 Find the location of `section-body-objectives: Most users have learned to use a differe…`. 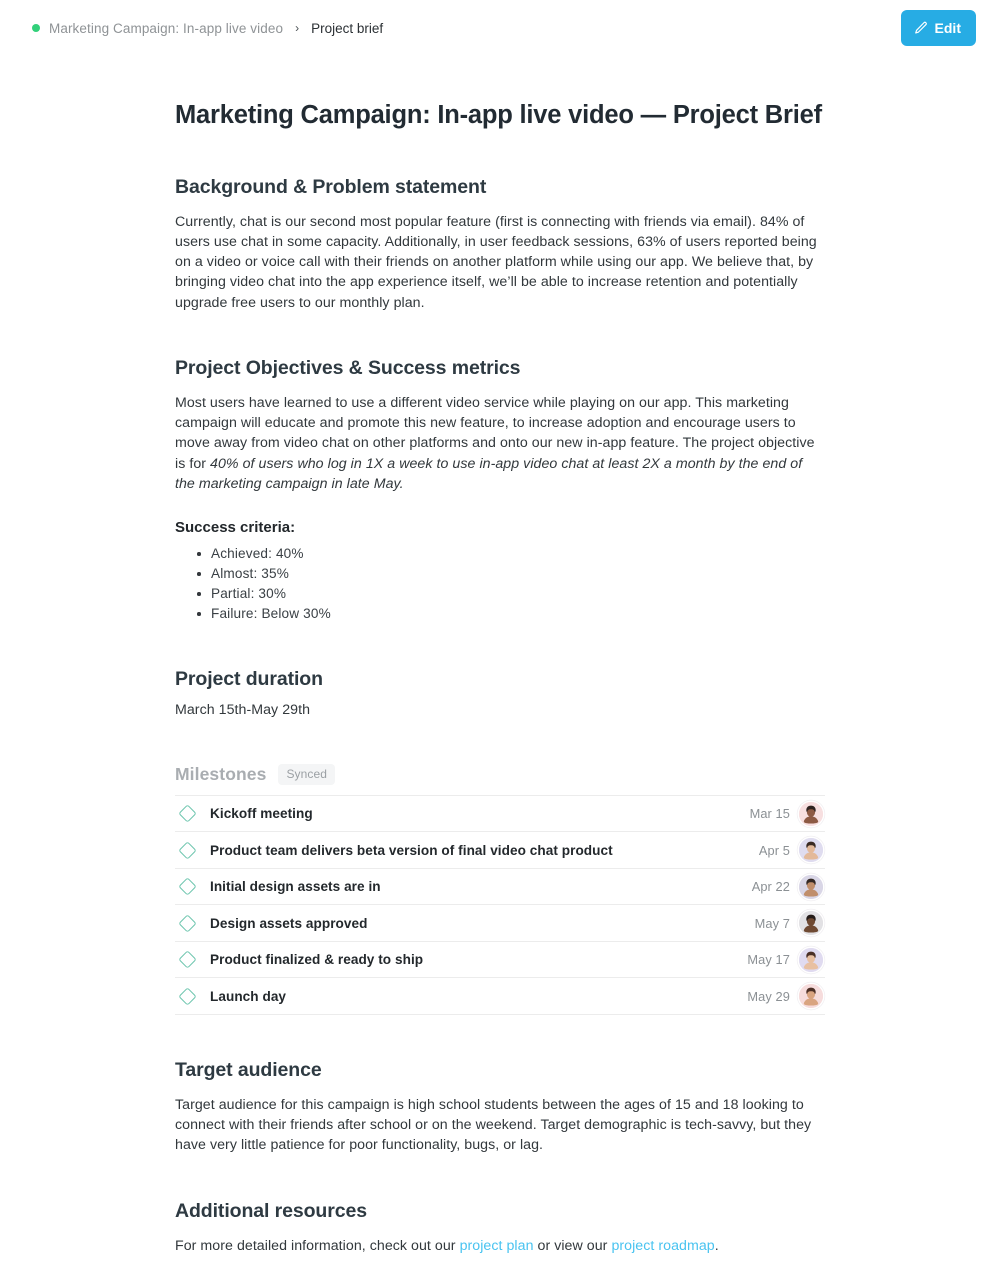

section-body-objectives: Most users have learned to use a differe… is located at coordinates (500, 443).